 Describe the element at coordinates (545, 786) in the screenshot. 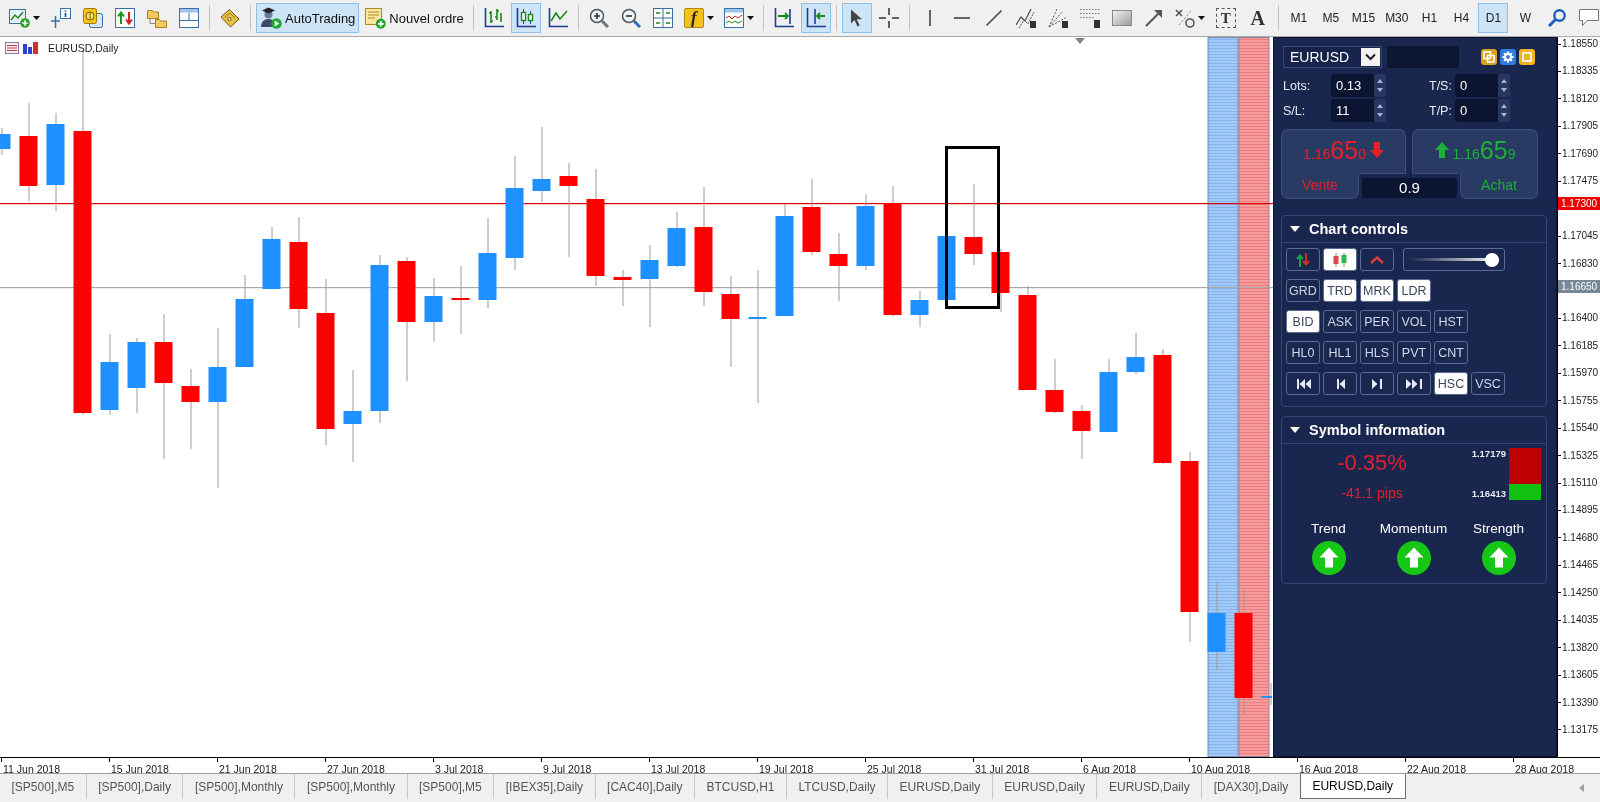

I see `chart-tab: [IBEX35],Daily` at that location.